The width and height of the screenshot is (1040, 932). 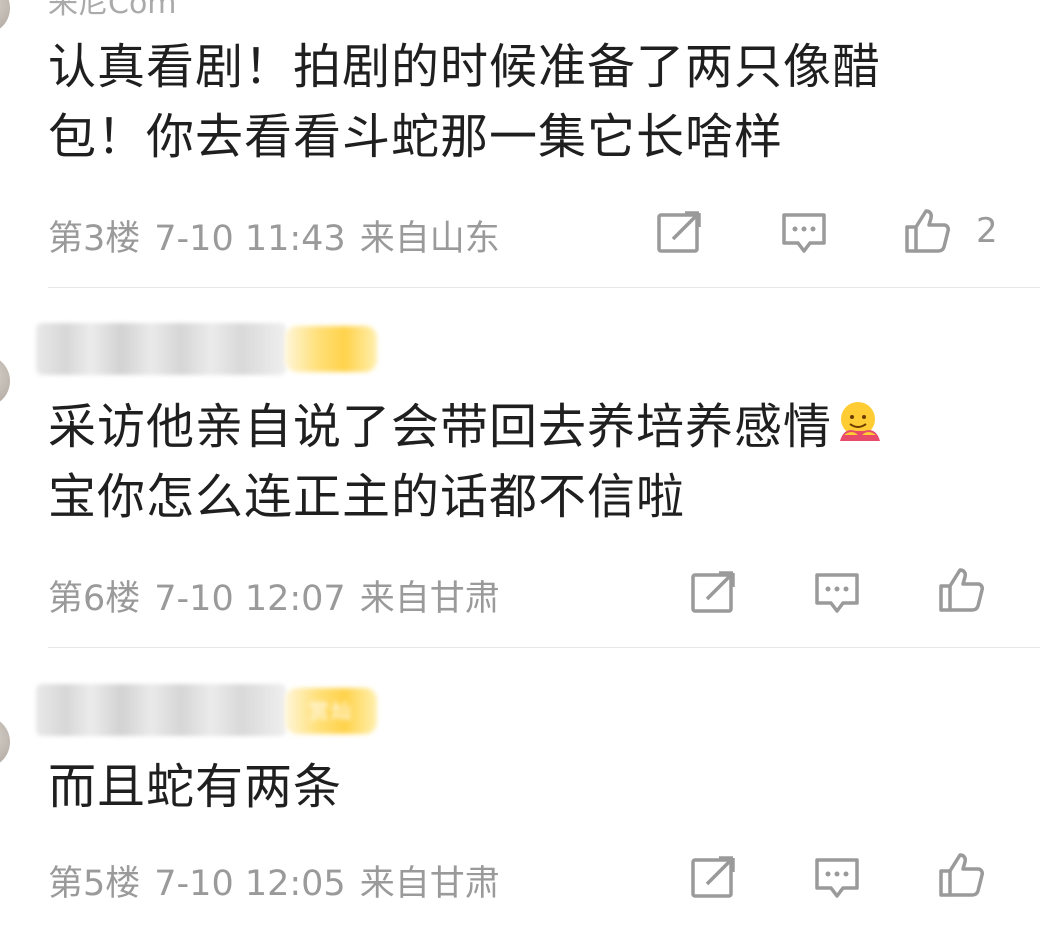 I want to click on comment-meta: 第3楼 7-10 11:43 来自山东, so click(x=281, y=235).